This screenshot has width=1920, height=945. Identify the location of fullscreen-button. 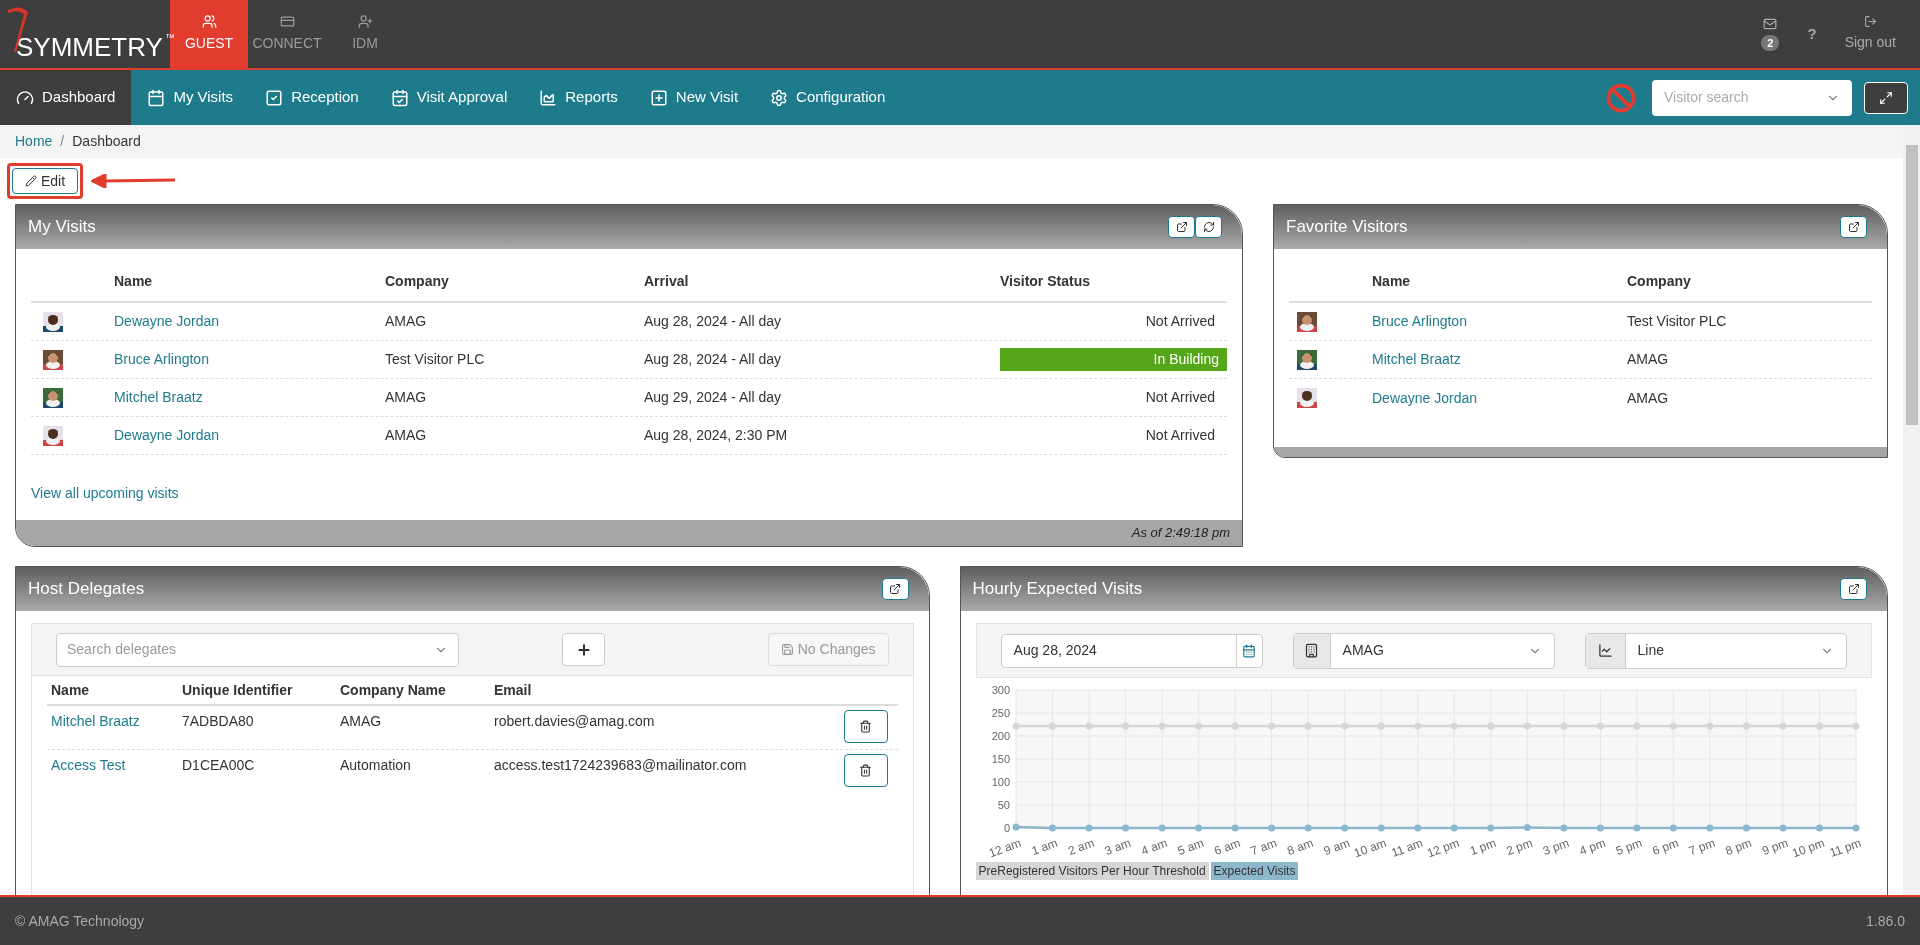
(1886, 97).